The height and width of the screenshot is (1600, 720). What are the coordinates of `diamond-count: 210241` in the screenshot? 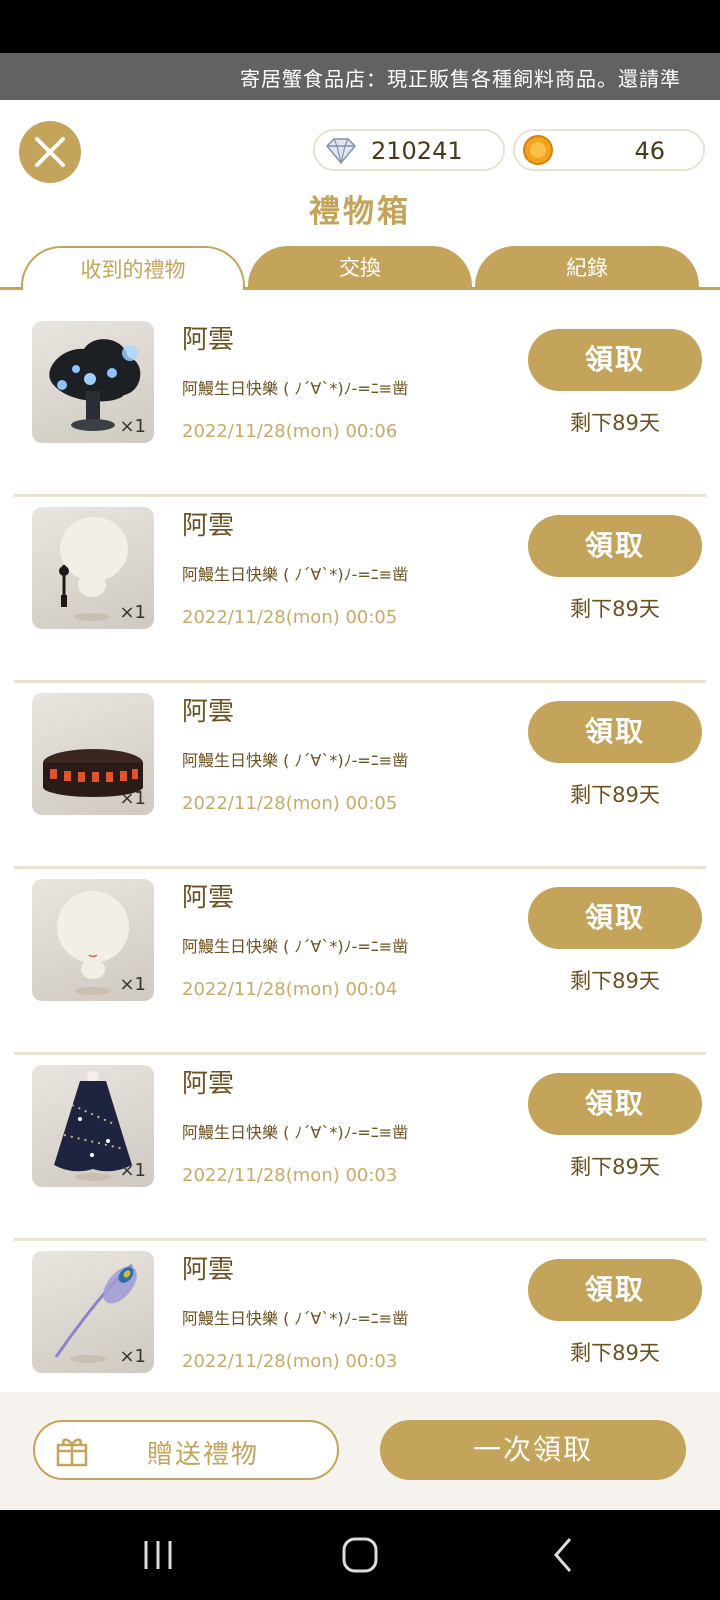 It's located at (417, 151).